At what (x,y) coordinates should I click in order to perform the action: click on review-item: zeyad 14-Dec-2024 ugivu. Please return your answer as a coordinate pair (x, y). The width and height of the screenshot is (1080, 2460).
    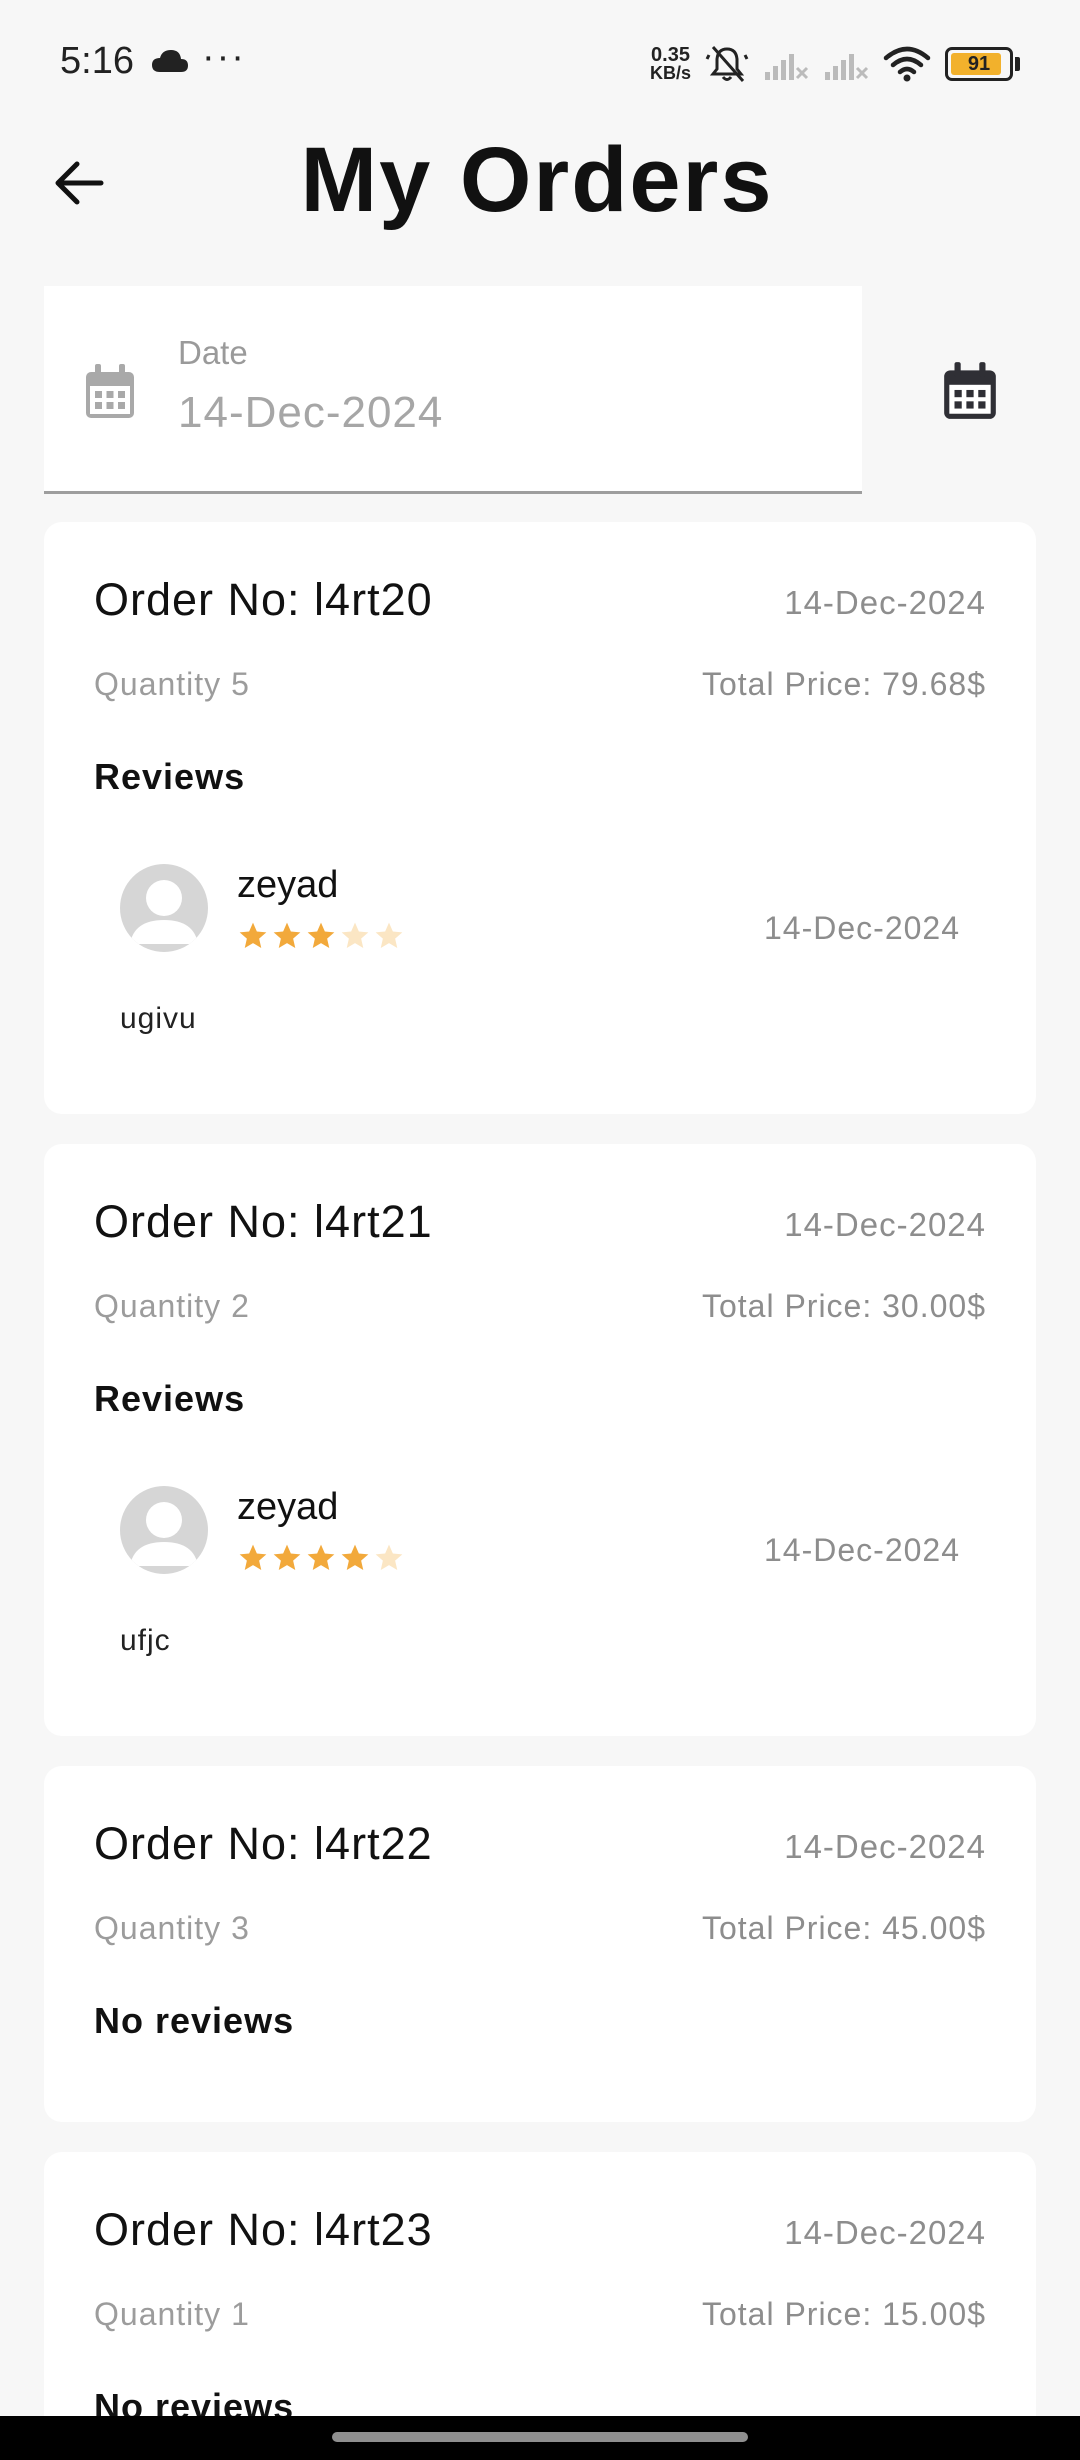
    Looking at the image, I should click on (540, 959).